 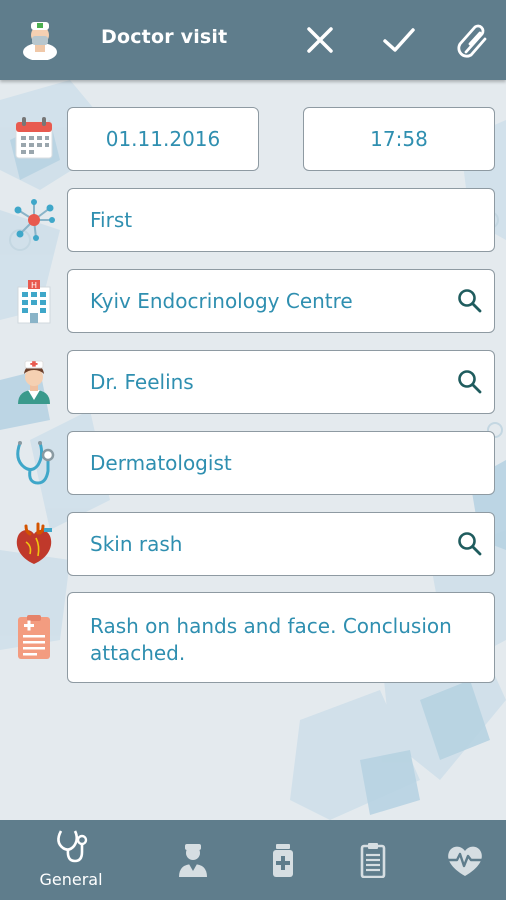 What do you see at coordinates (281, 220) in the screenshot?
I see `visit-type-field: First` at bounding box center [281, 220].